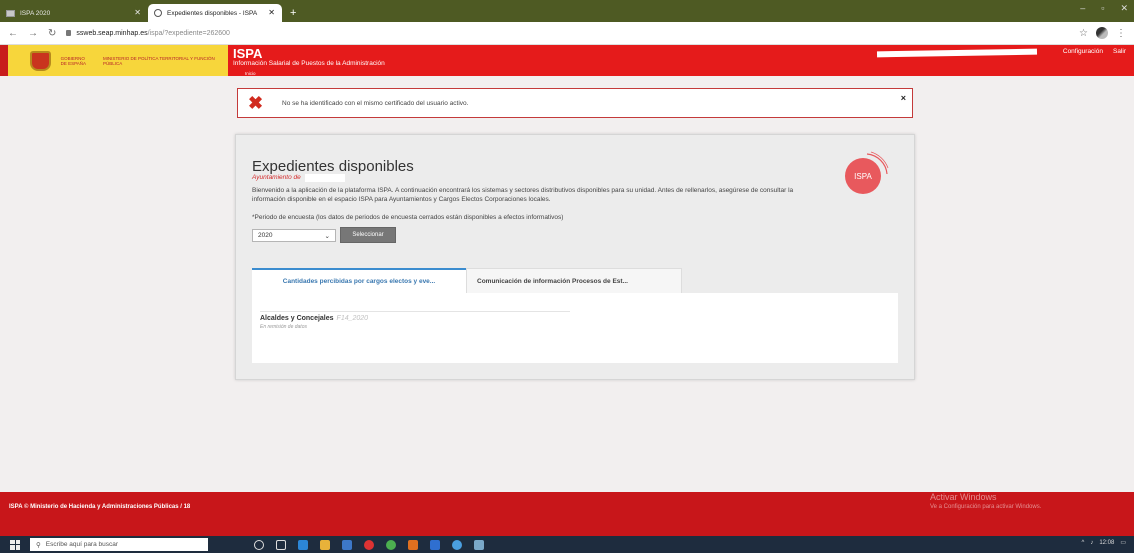 The height and width of the screenshot is (553, 1134). What do you see at coordinates (259, 544) in the screenshot?
I see `cortana-icon` at bounding box center [259, 544].